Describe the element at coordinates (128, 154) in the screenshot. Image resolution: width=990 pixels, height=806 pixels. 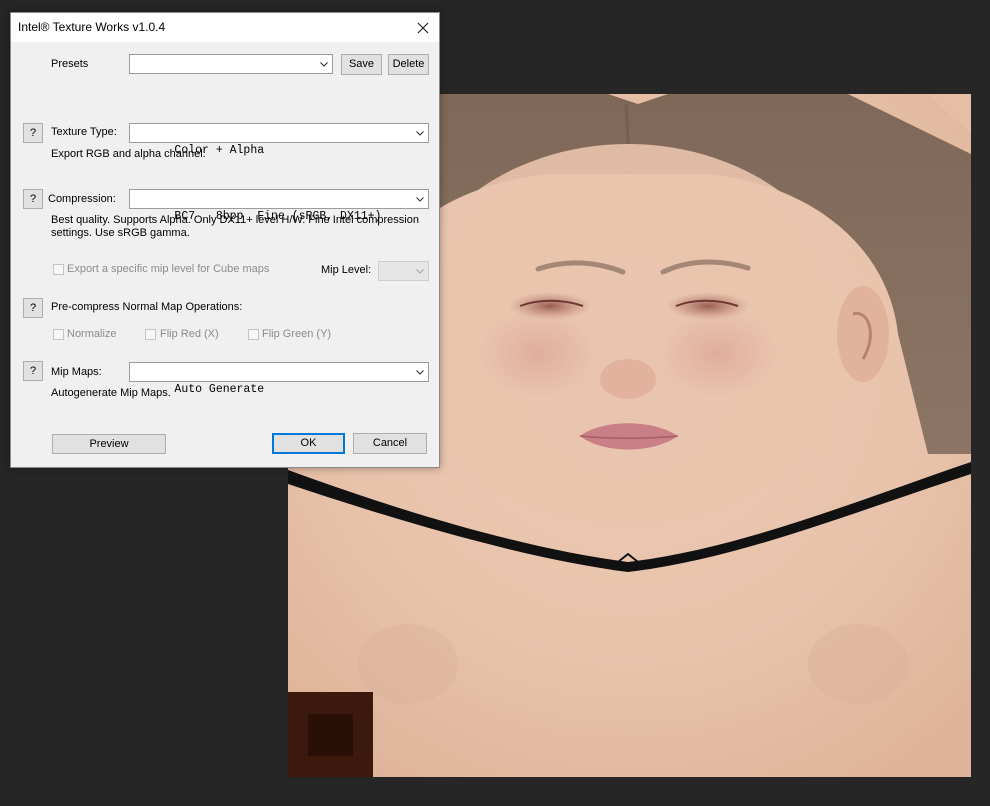
I see `texture-type-description: Export RGB and alpha channel.` at that location.